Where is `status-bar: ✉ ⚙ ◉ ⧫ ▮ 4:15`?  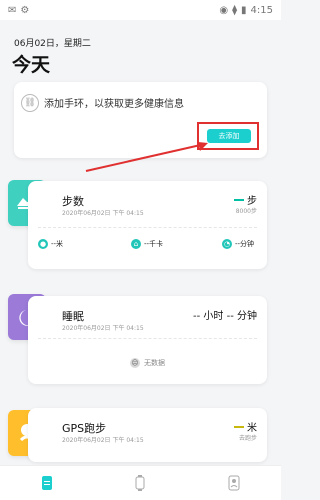 status-bar: ✉ ⚙ ◉ ⧫ ▮ 4:15 is located at coordinates (140, 10).